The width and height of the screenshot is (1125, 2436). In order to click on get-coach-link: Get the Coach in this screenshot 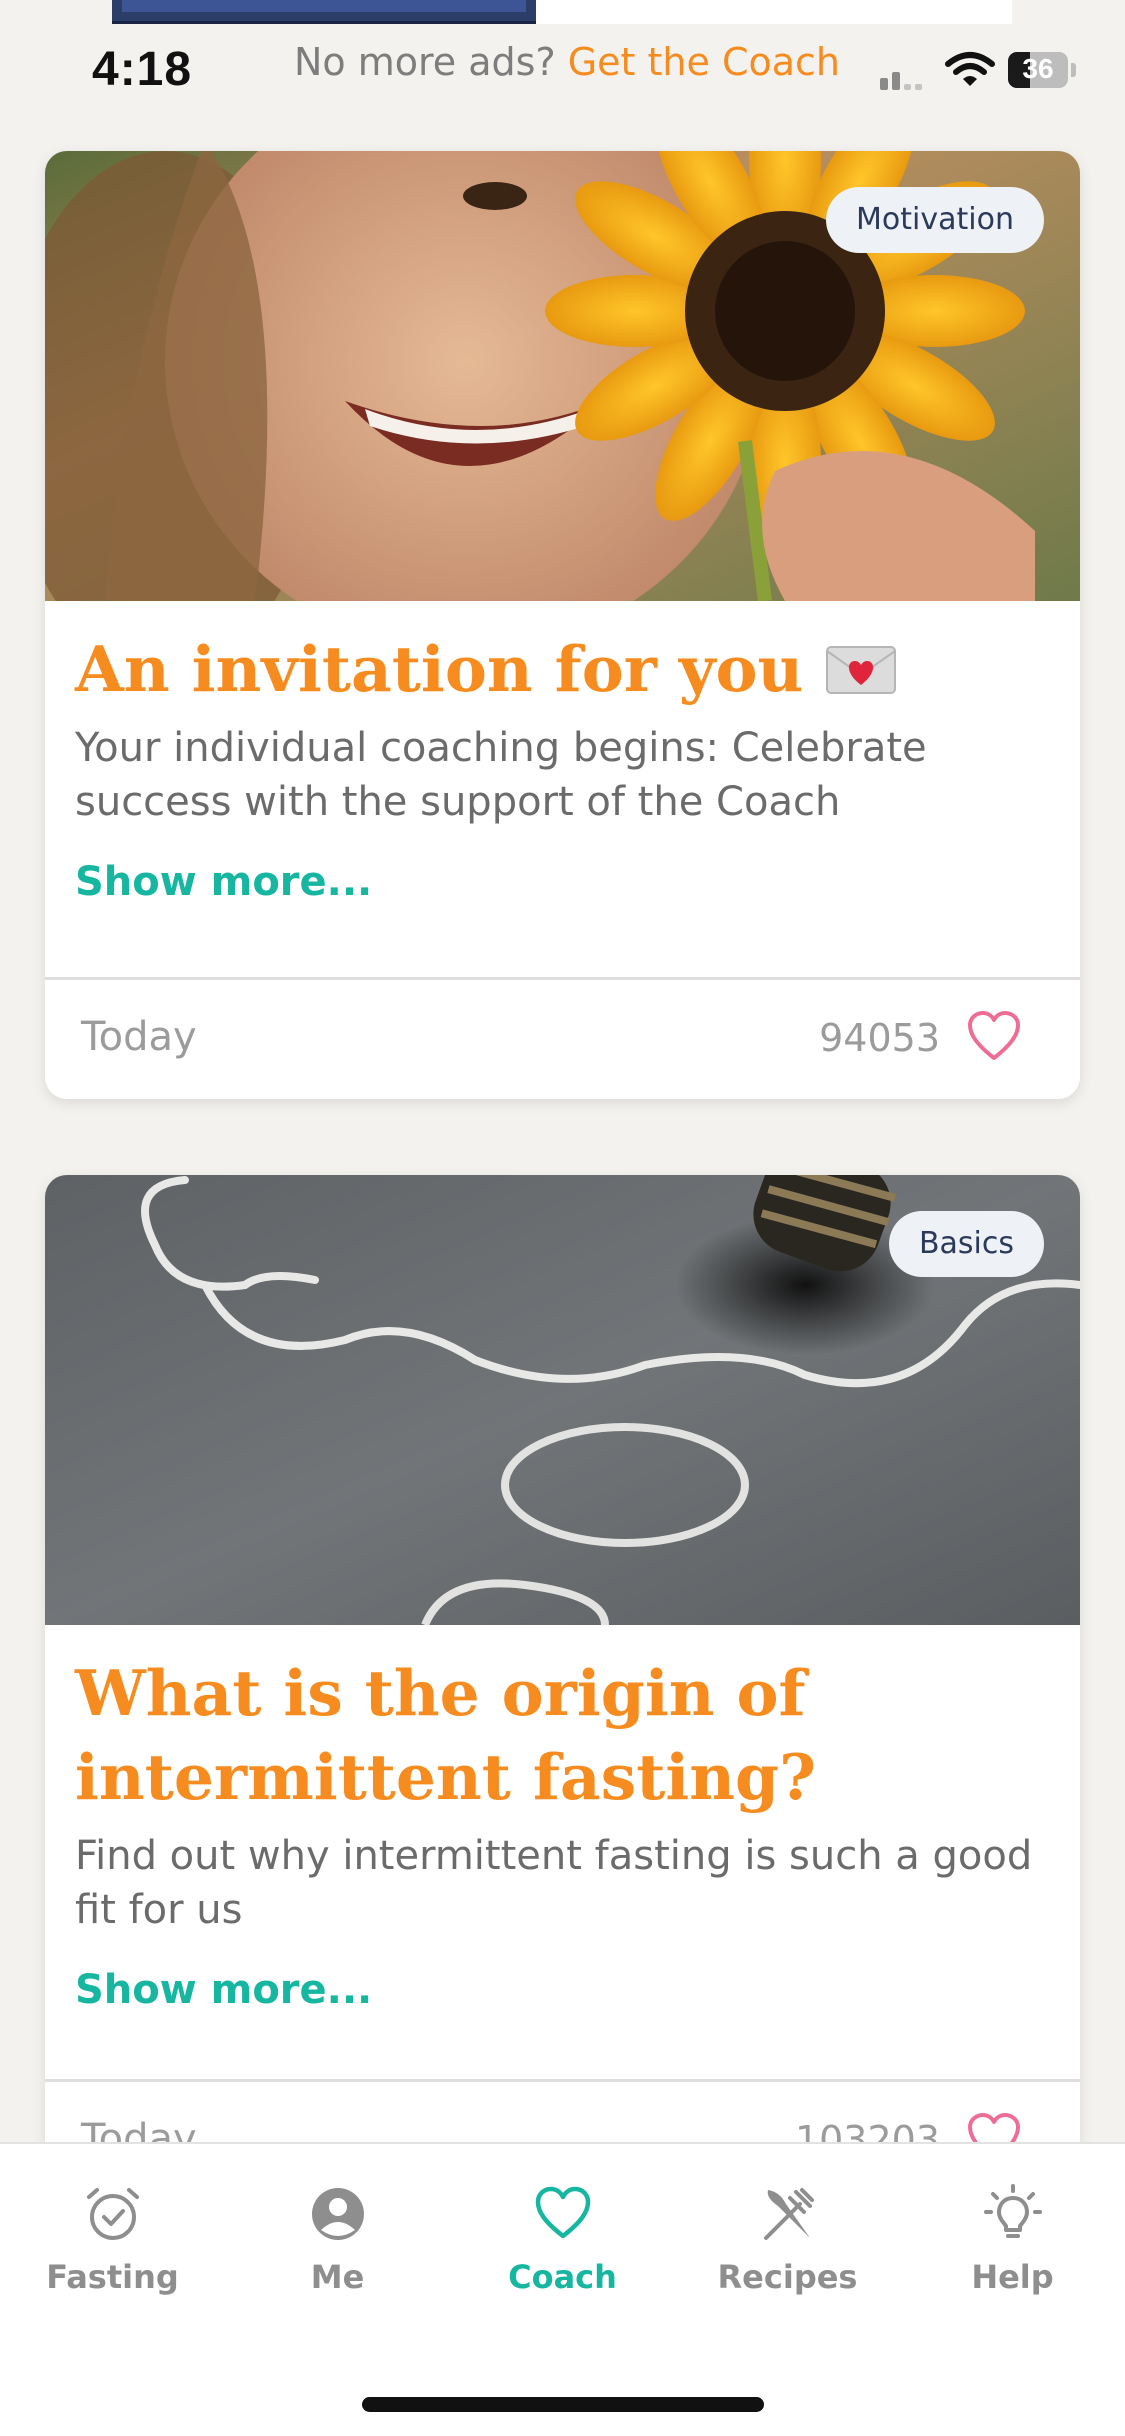, I will do `click(704, 62)`.